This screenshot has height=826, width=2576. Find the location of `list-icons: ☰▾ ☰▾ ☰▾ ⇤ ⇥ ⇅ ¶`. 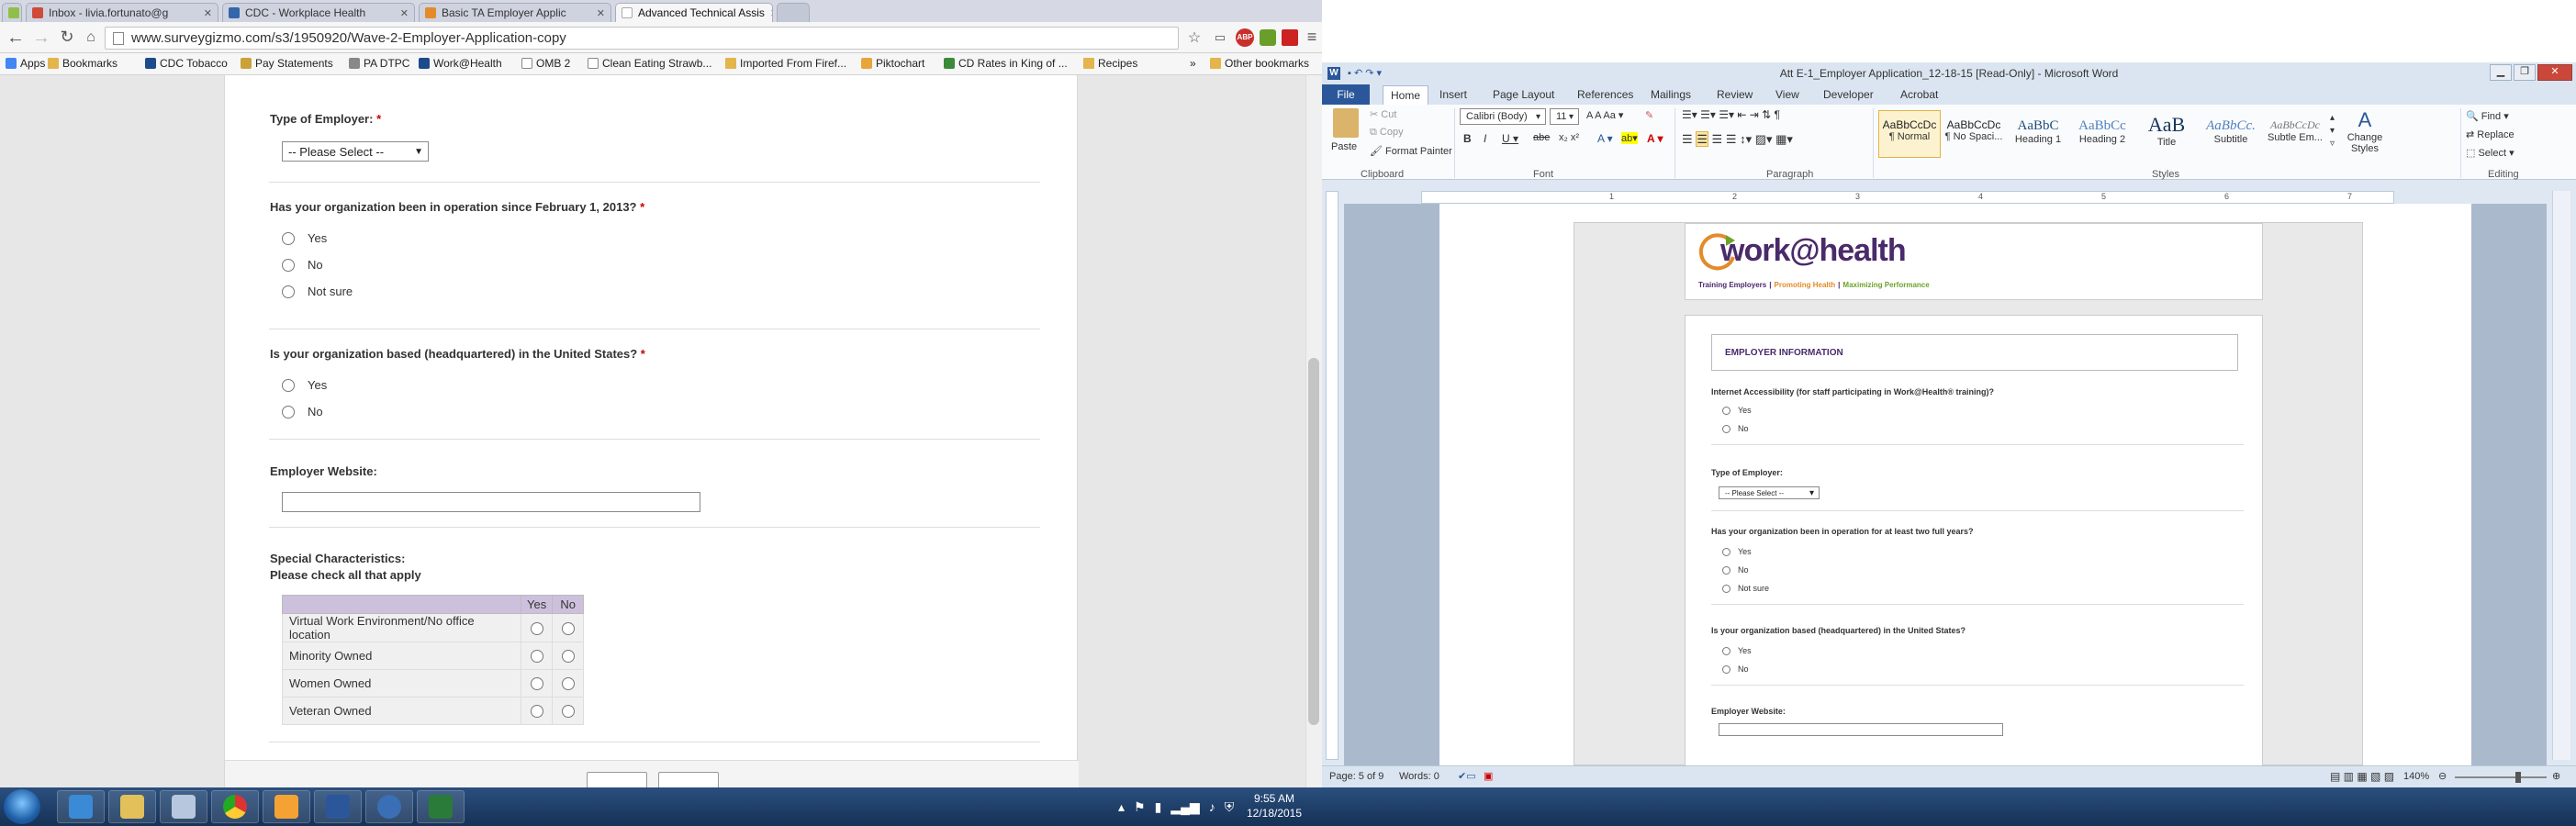

list-icons: ☰▾ ☰▾ ☰▾ ⇤ ⇥ ⇅ ¶ is located at coordinates (1731, 114).